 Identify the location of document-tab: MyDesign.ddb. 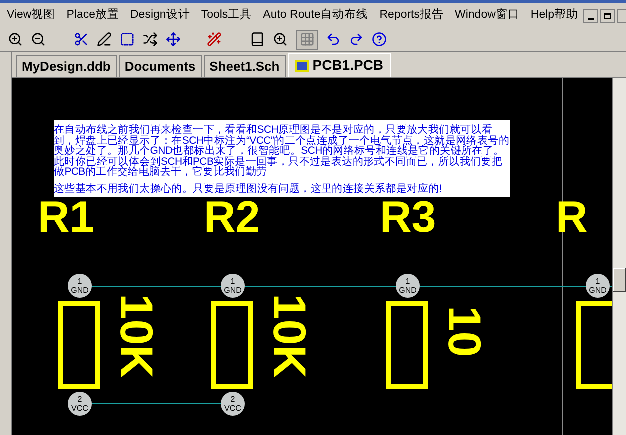
(66, 66).